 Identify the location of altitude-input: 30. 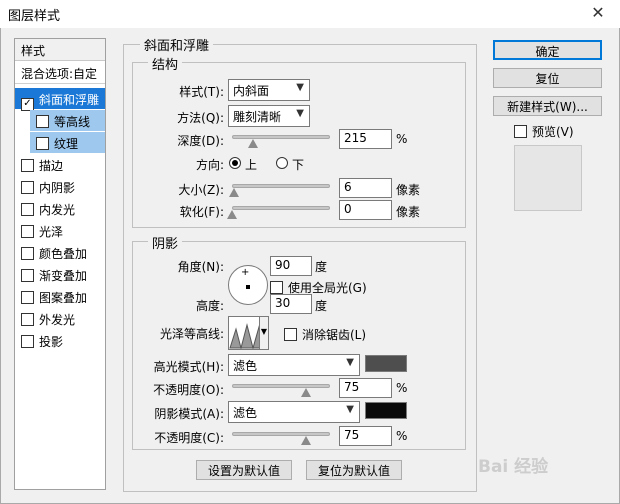
(291, 304).